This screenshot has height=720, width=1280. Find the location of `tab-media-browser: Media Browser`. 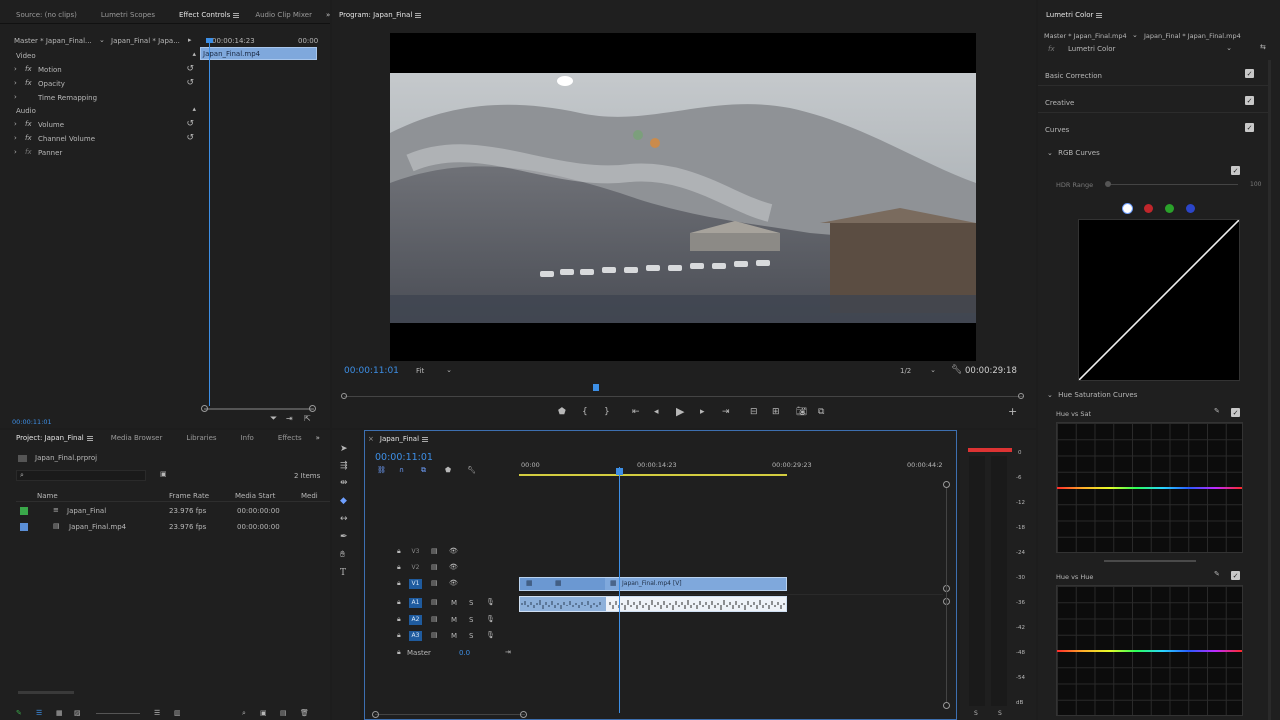

tab-media-browser: Media Browser is located at coordinates (137, 438).